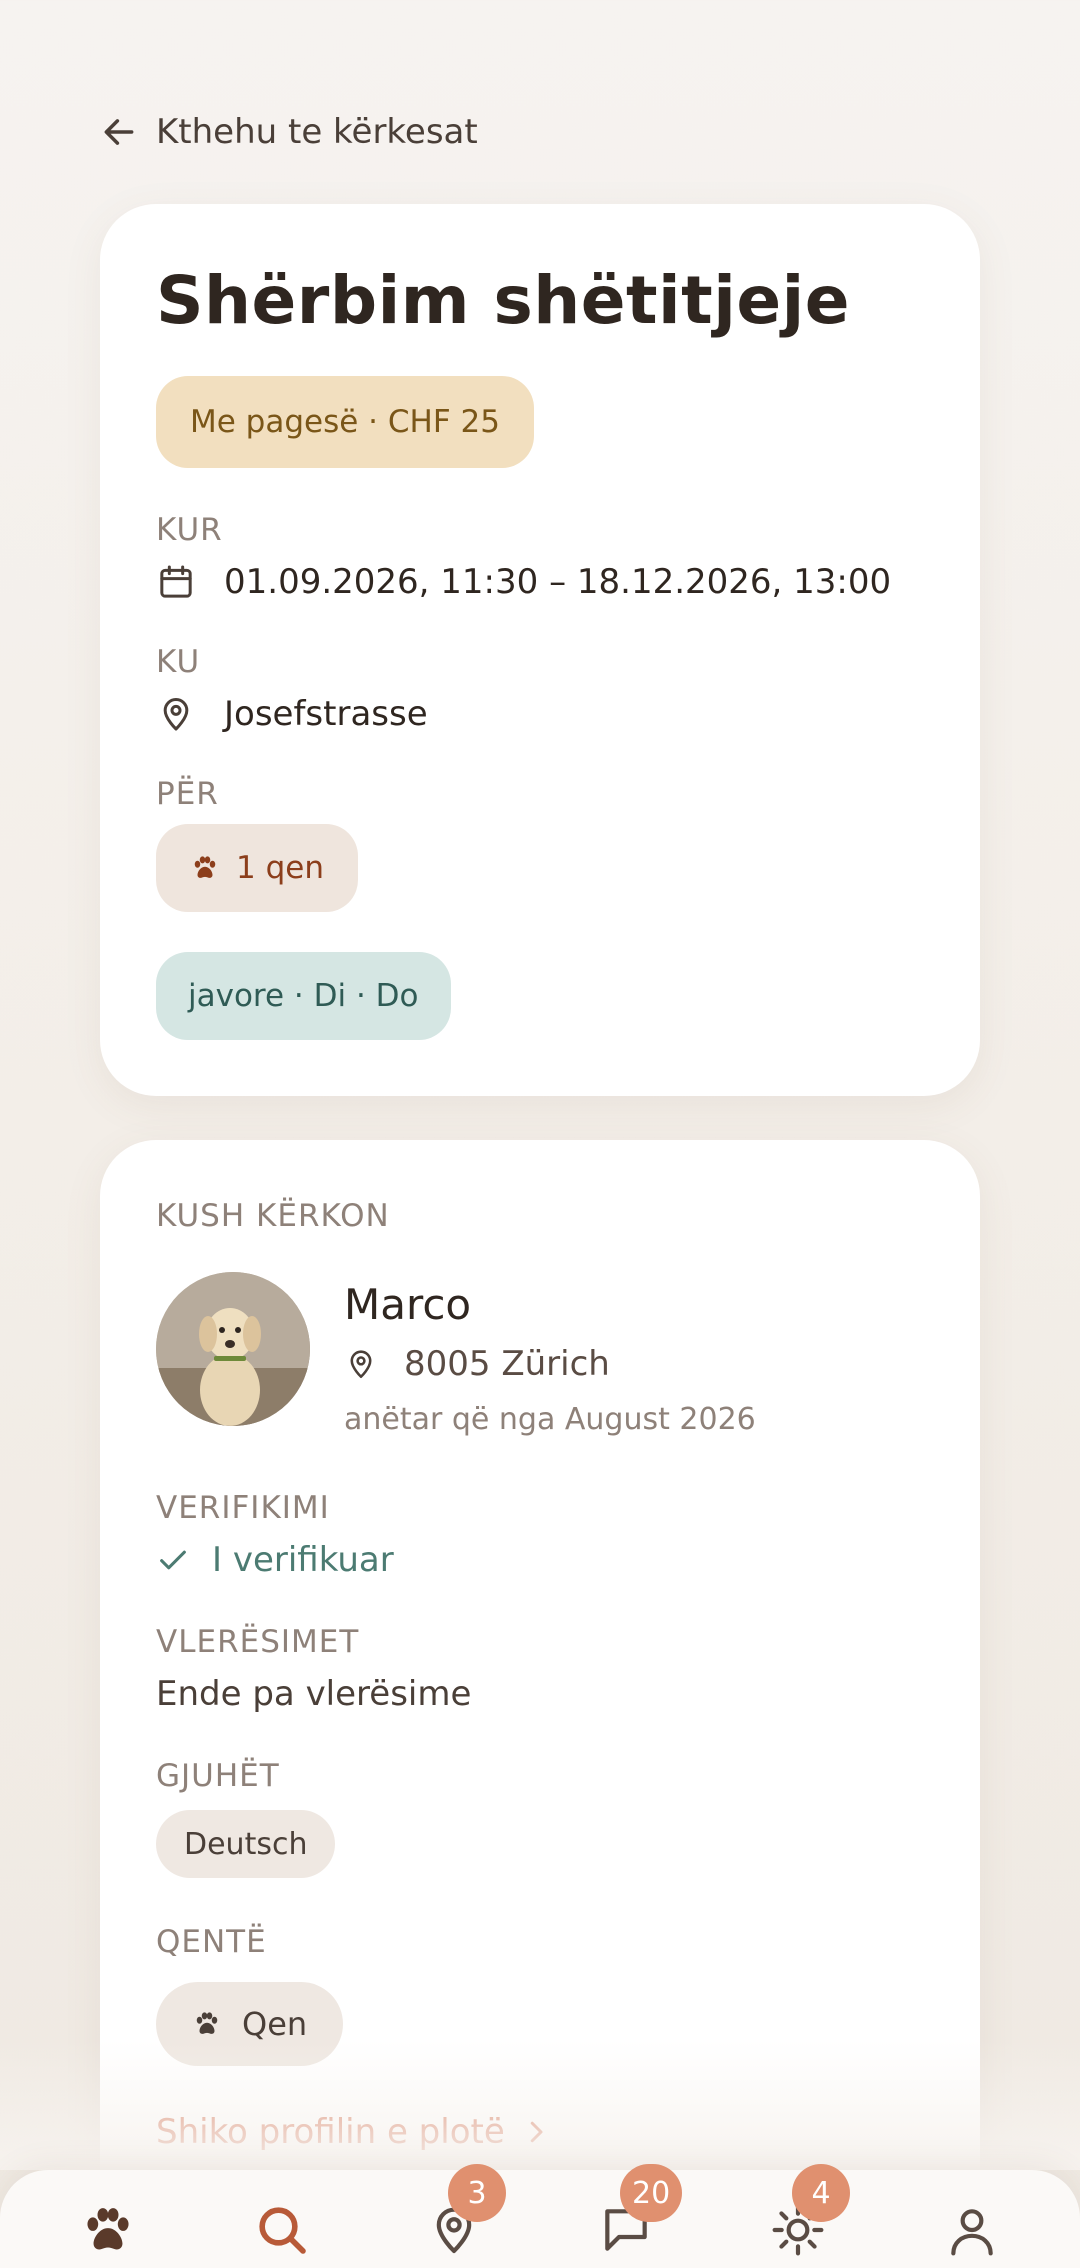  What do you see at coordinates (280, 868) in the screenshot?
I see `dog-count-label: 1 qen` at bounding box center [280, 868].